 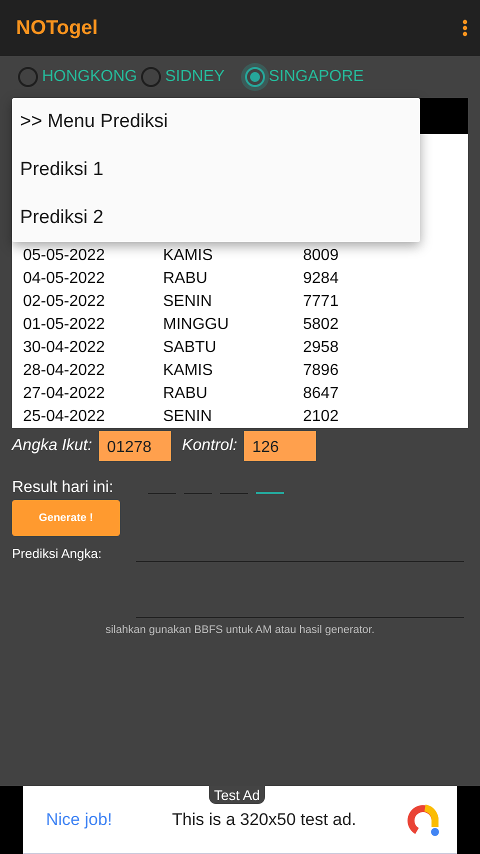 What do you see at coordinates (78, 77) in the screenshot?
I see `market-radio: HONGKONG` at bounding box center [78, 77].